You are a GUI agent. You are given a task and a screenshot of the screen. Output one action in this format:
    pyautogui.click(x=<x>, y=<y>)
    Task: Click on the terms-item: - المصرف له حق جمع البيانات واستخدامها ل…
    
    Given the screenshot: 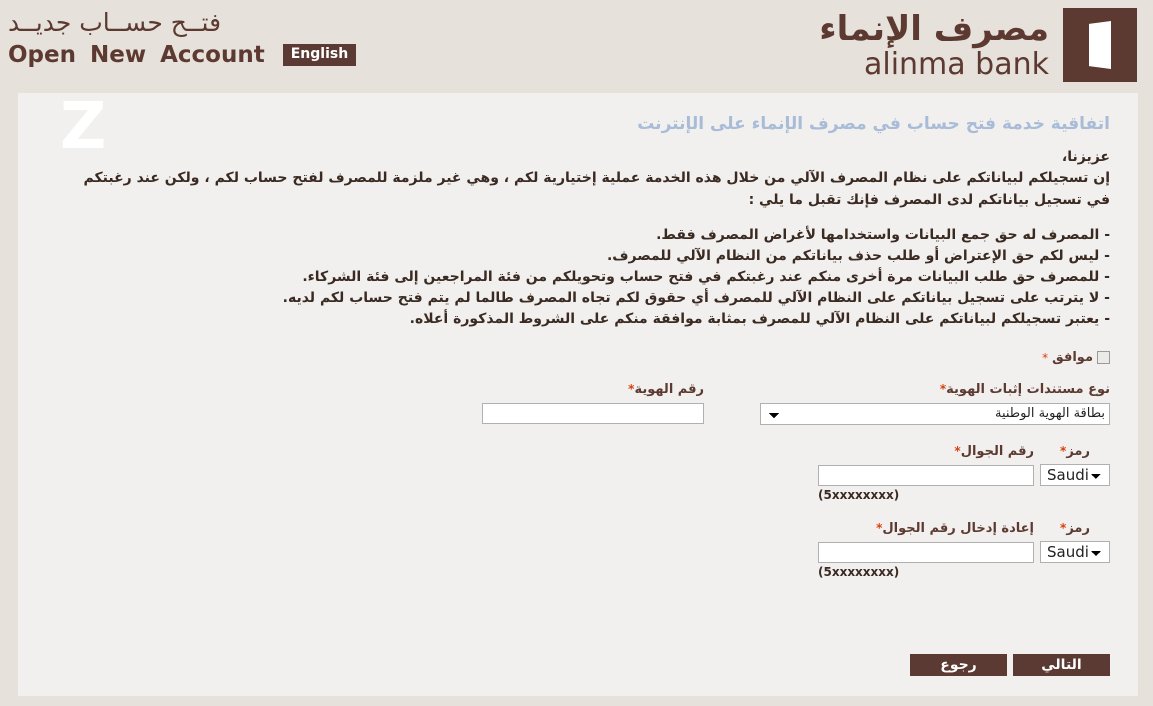 What is the action you would take?
    pyautogui.click(x=883, y=235)
    